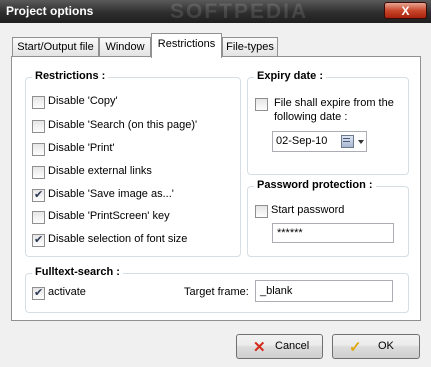 The image size is (431, 367). Describe the element at coordinates (109, 216) in the screenshot. I see `disable-printscreen-label: Disable 'PrintScreen' key` at that location.